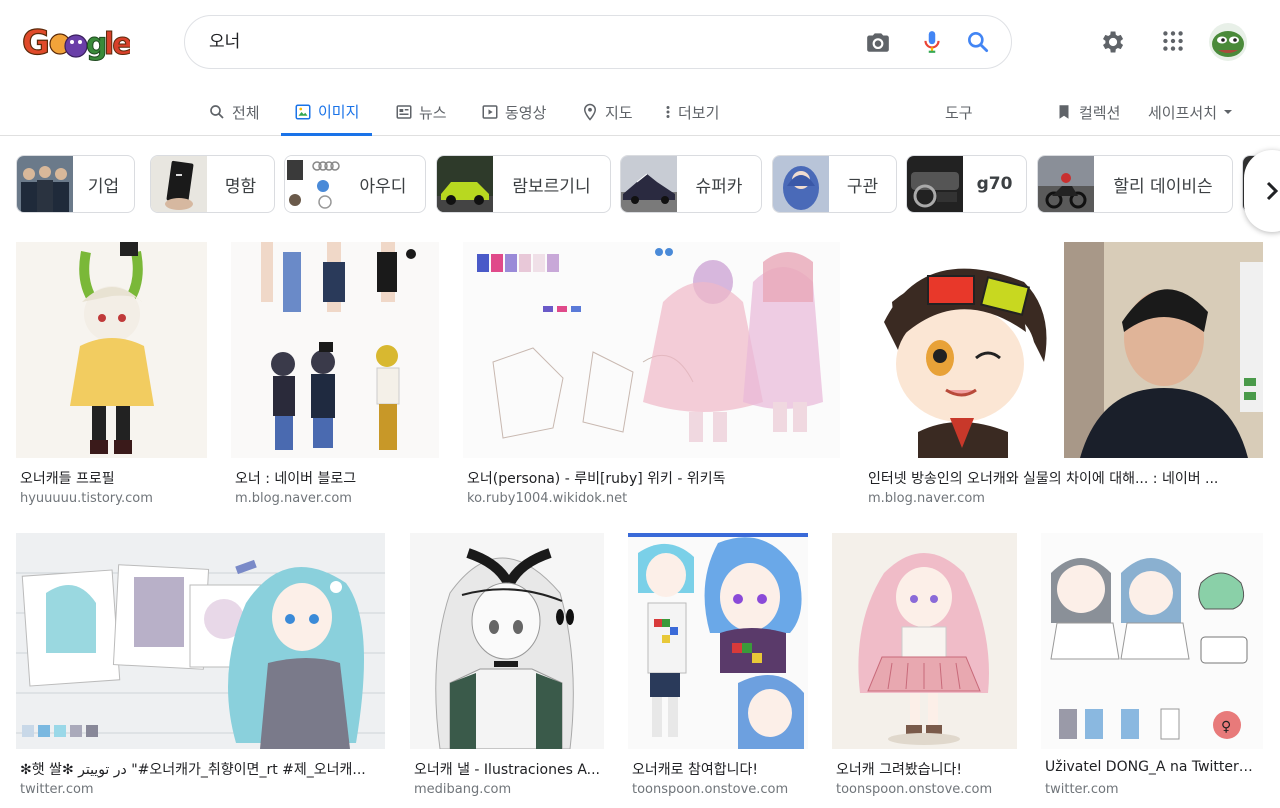 The height and width of the screenshot is (808, 1280). What do you see at coordinates (1064, 112) in the screenshot?
I see `bookmark-icon` at bounding box center [1064, 112].